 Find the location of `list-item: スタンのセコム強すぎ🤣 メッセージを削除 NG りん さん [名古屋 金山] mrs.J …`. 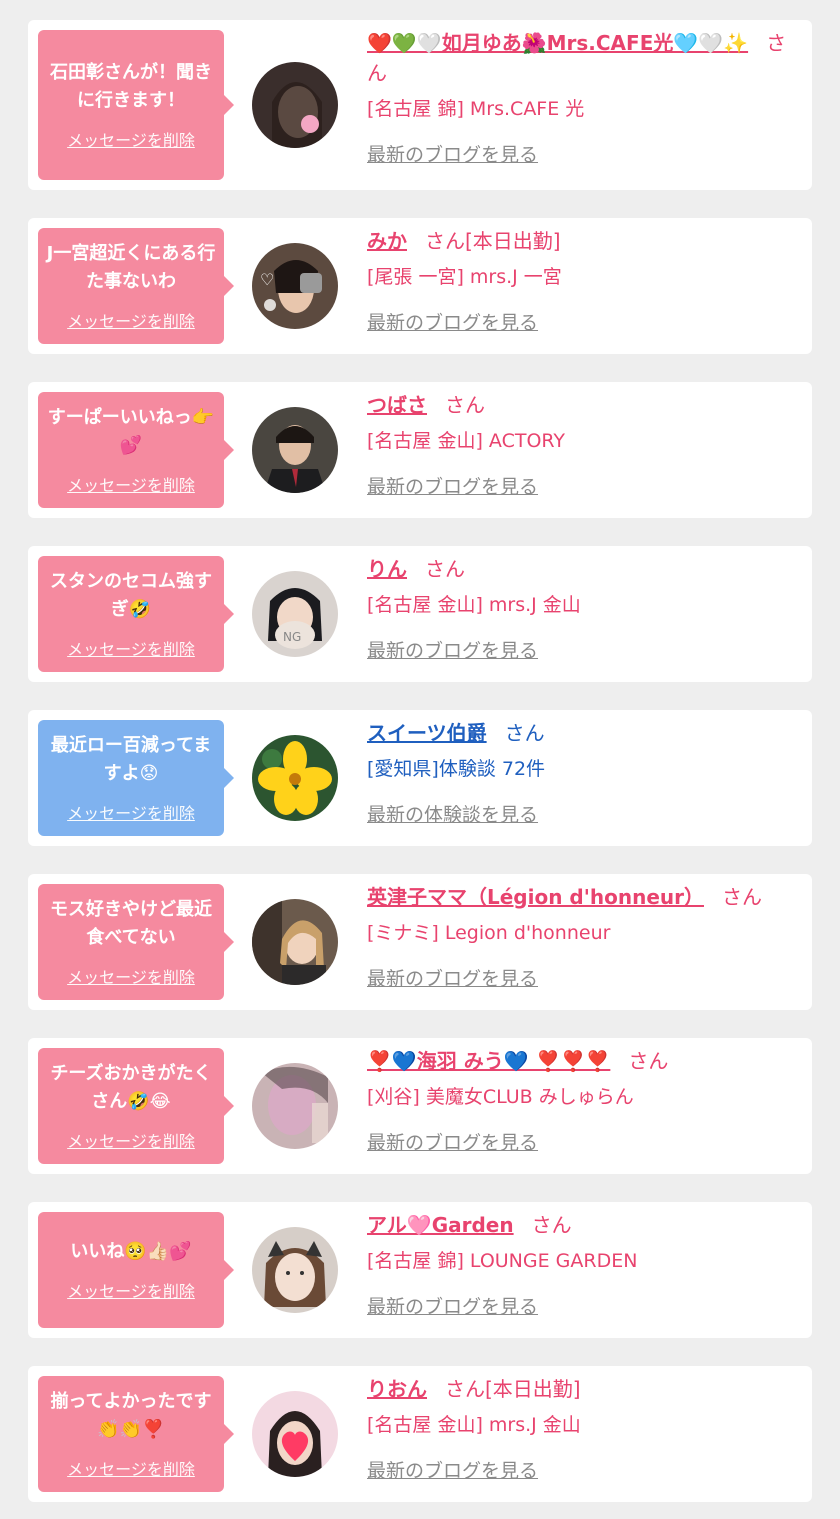

list-item: スタンのセコム強すぎ🤣 メッセージを削除 NG りん さん [名古屋 金山] mrs.J … is located at coordinates (420, 614).